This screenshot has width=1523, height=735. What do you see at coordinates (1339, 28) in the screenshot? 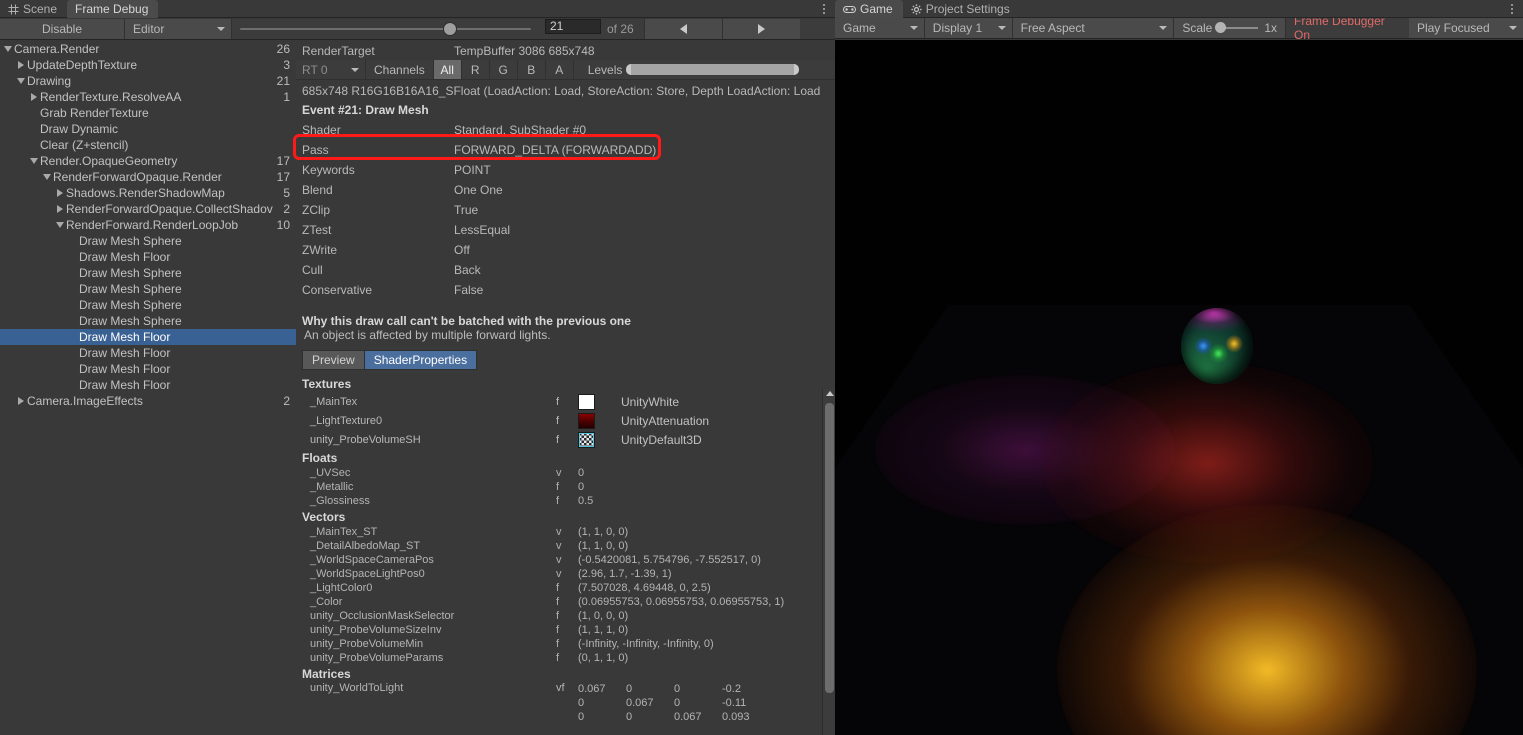
I see `frame-debugger-status-label: Frame Debugger On` at bounding box center [1339, 28].